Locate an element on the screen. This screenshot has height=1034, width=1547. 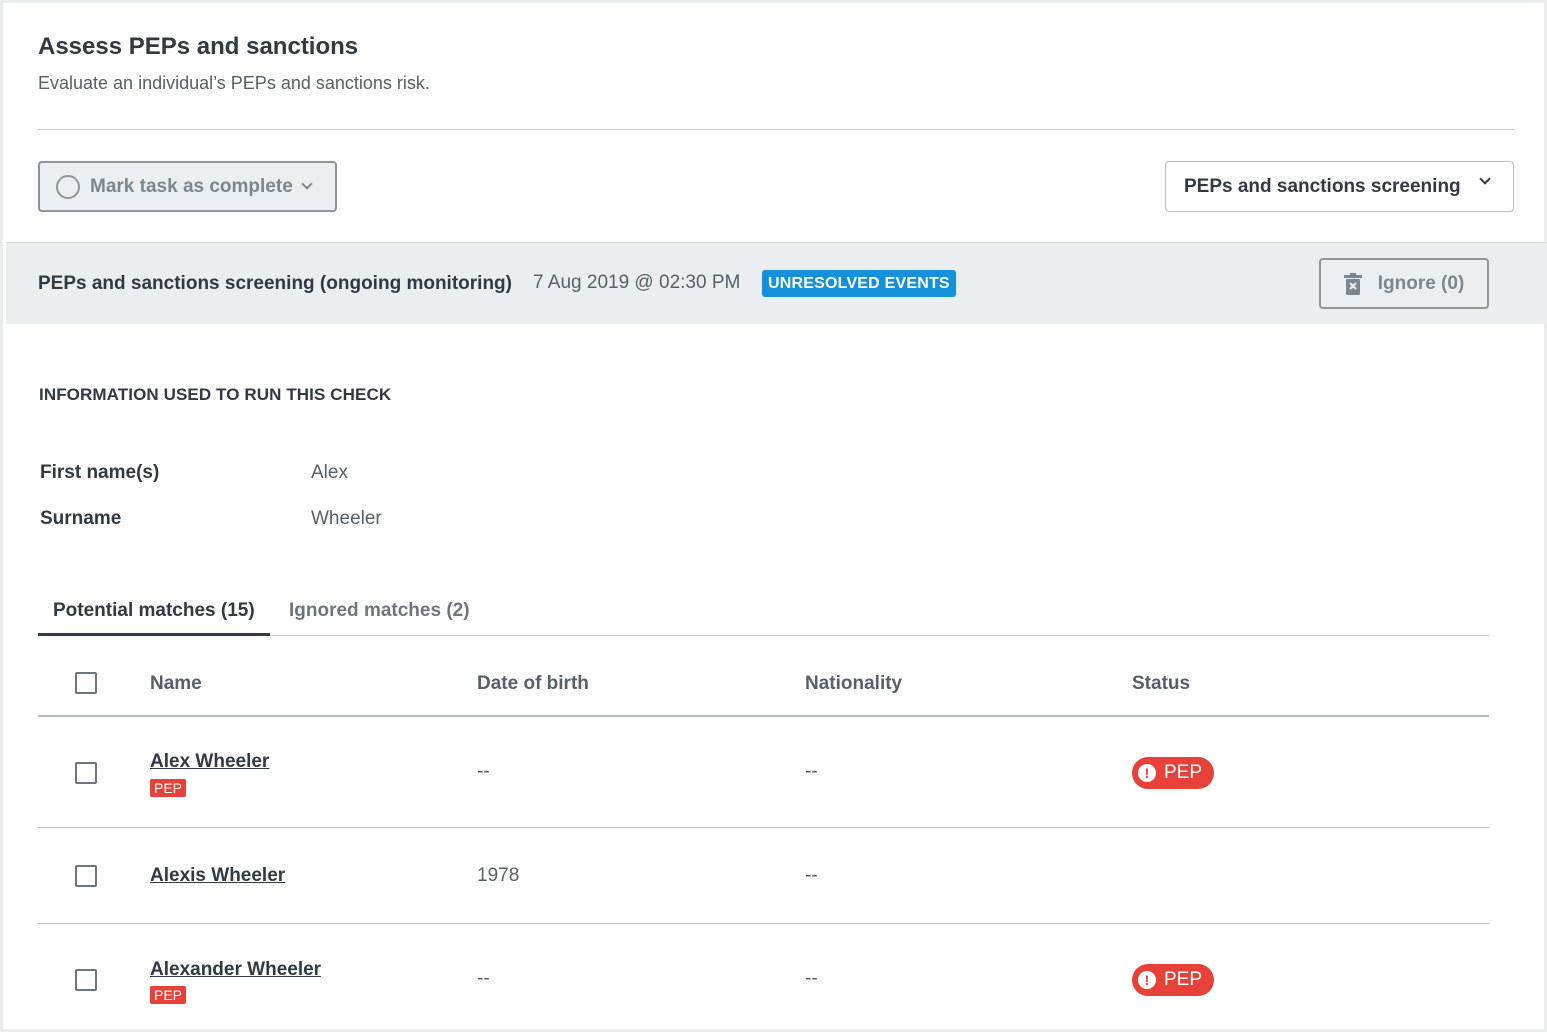
table-row: Alexander Wheeler PEP -- -- ! PEP is located at coordinates (763, 979).